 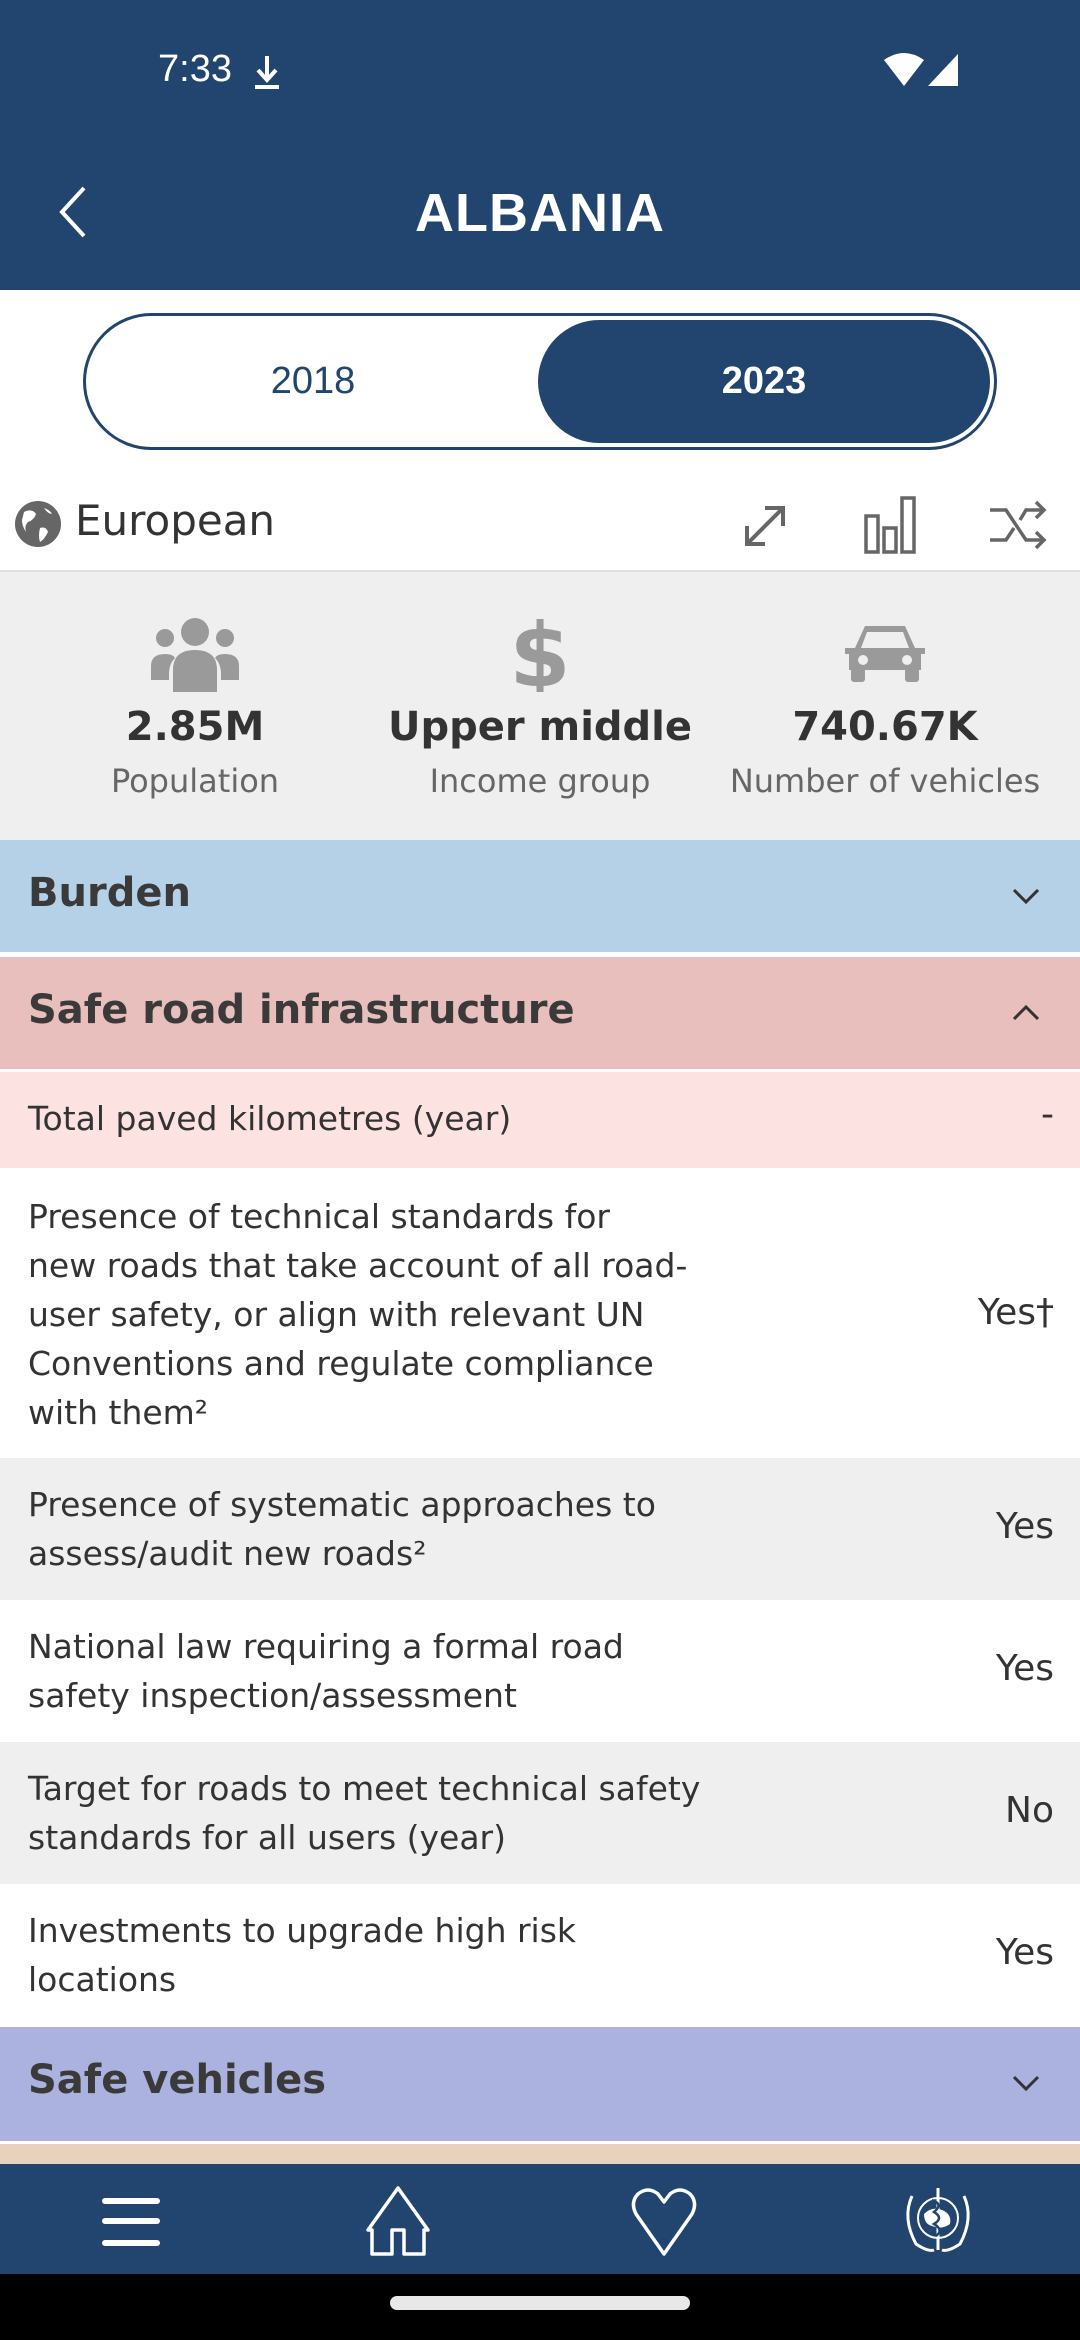 What do you see at coordinates (313, 381) in the screenshot?
I see `year-option-2018: 2018` at bounding box center [313, 381].